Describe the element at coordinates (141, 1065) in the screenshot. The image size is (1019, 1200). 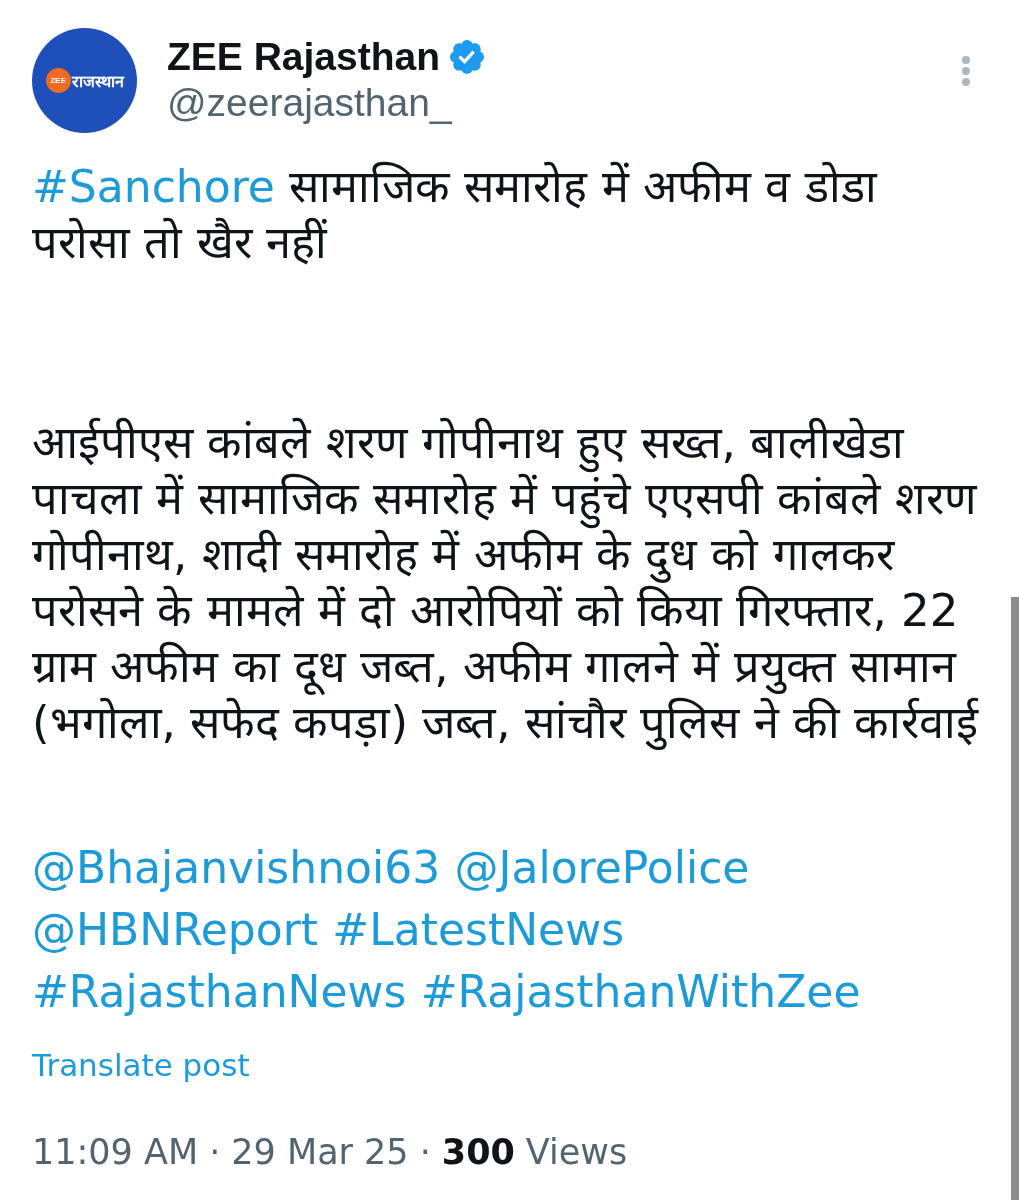
I see `translate-link: Translate post` at that location.